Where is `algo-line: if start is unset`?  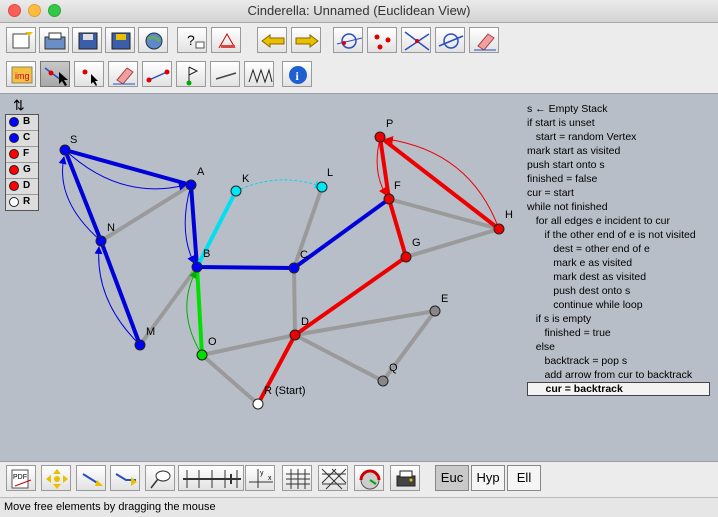
algo-line: if start is unset is located at coordinates (561, 123).